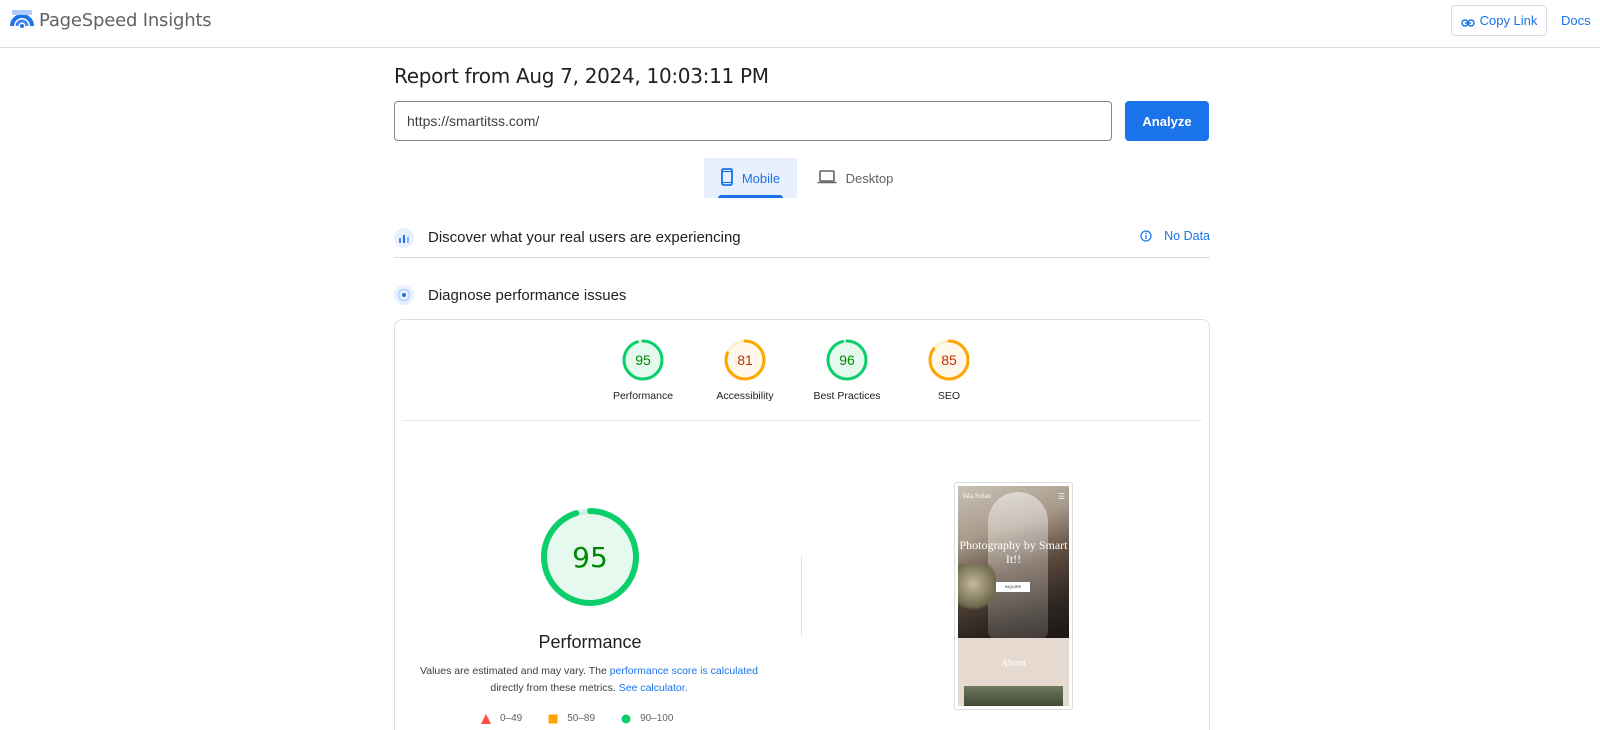  Describe the element at coordinates (1467, 21) in the screenshot. I see `link-icon` at that location.